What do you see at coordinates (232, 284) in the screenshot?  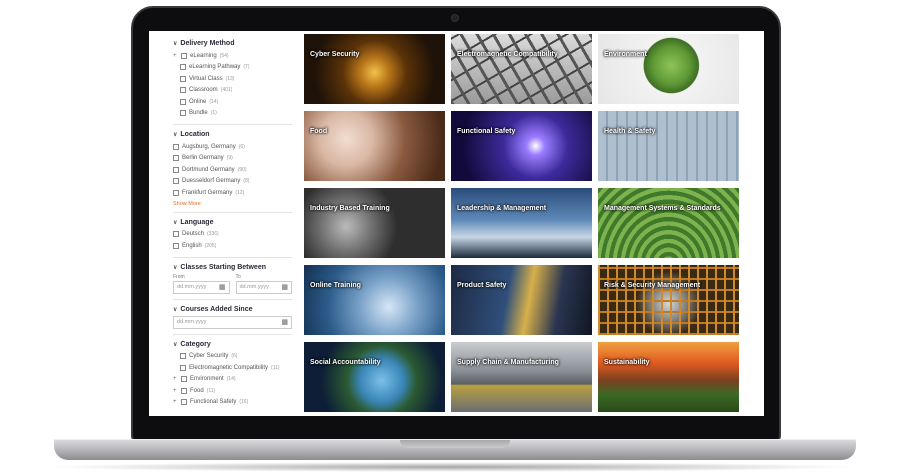 I see `date-range: From dd.mm.yyyy ▦ To dd.mm.yyyy ▦` at bounding box center [232, 284].